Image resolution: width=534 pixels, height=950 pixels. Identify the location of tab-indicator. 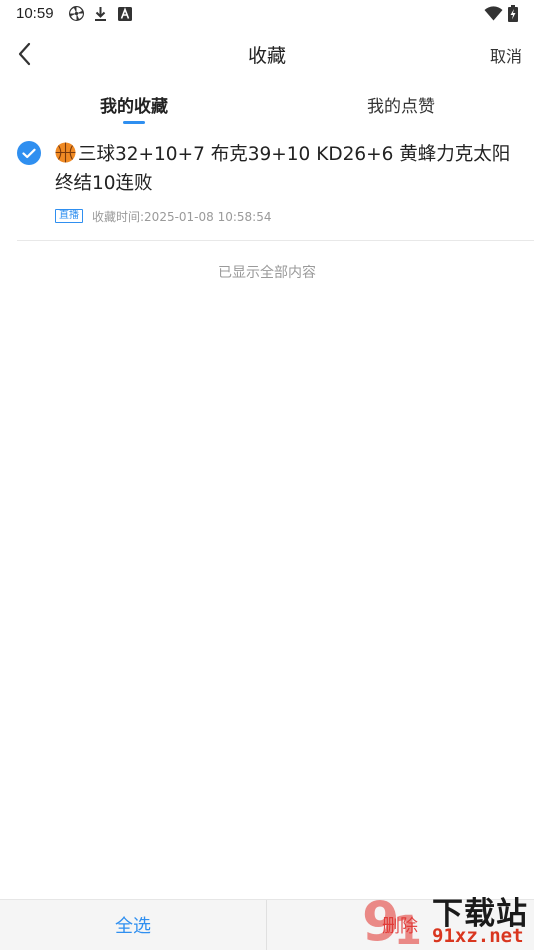
(134, 122).